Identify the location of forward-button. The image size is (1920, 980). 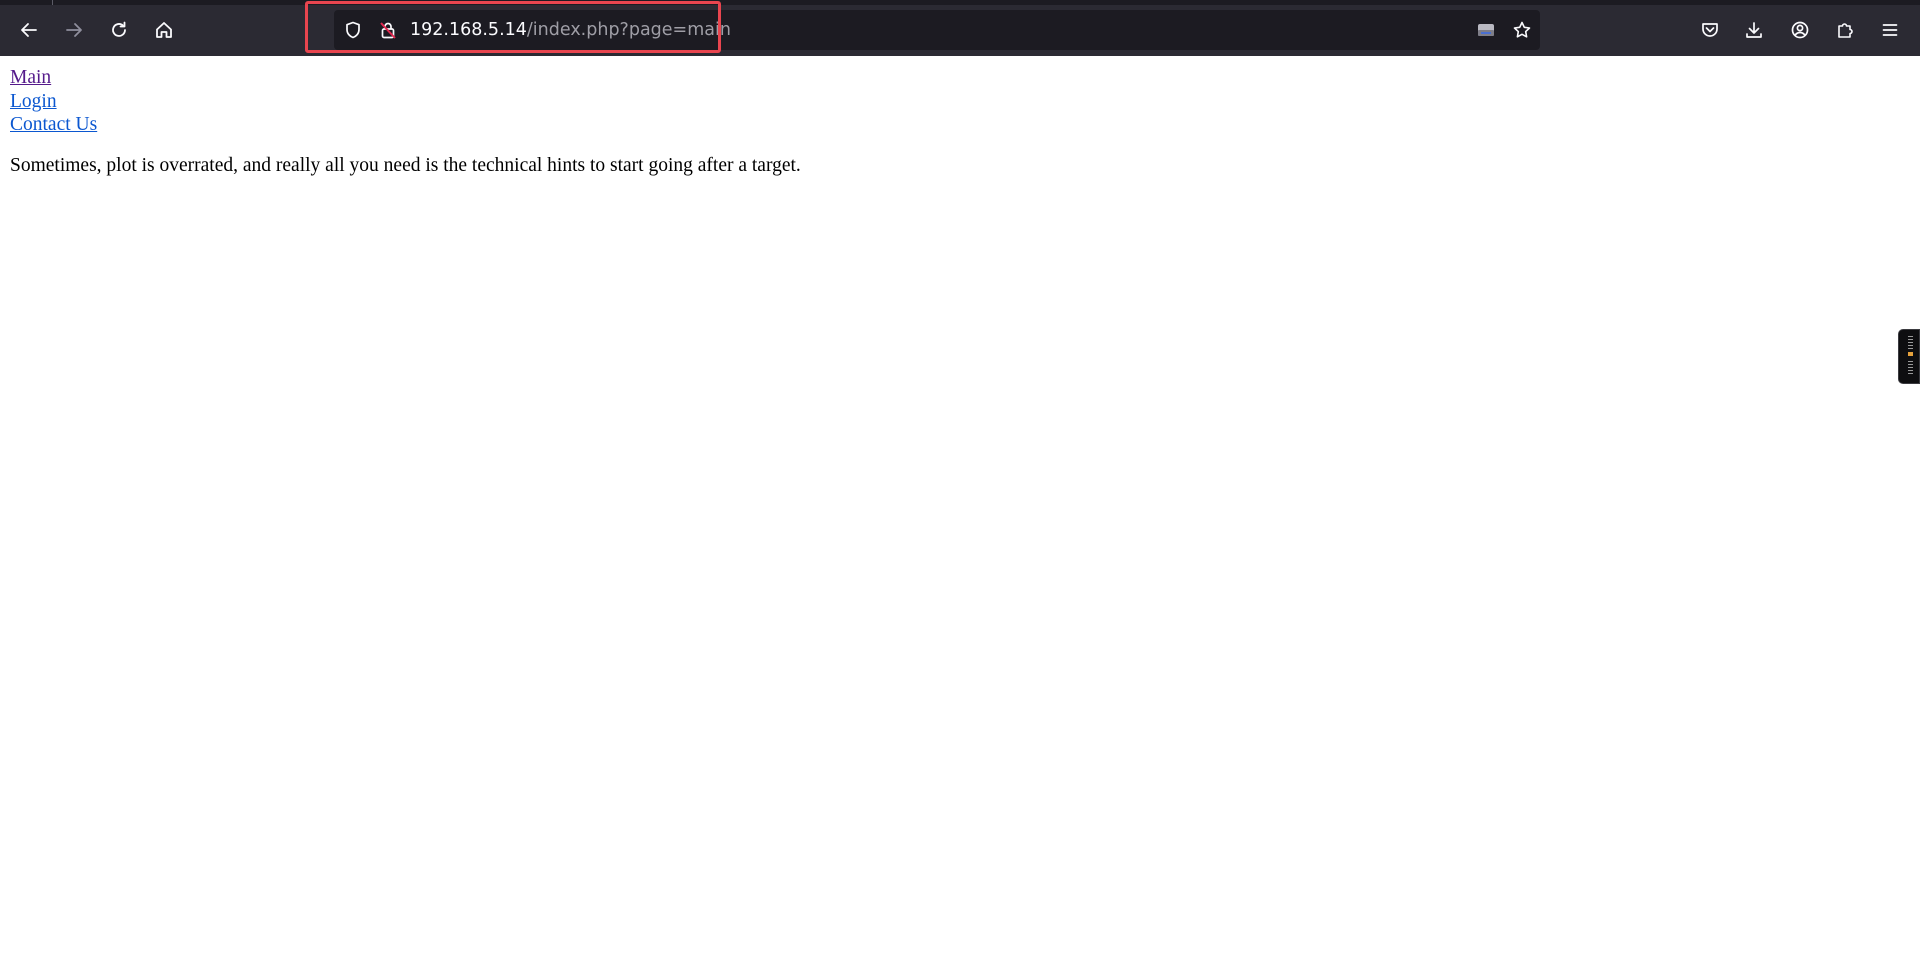
(74, 30).